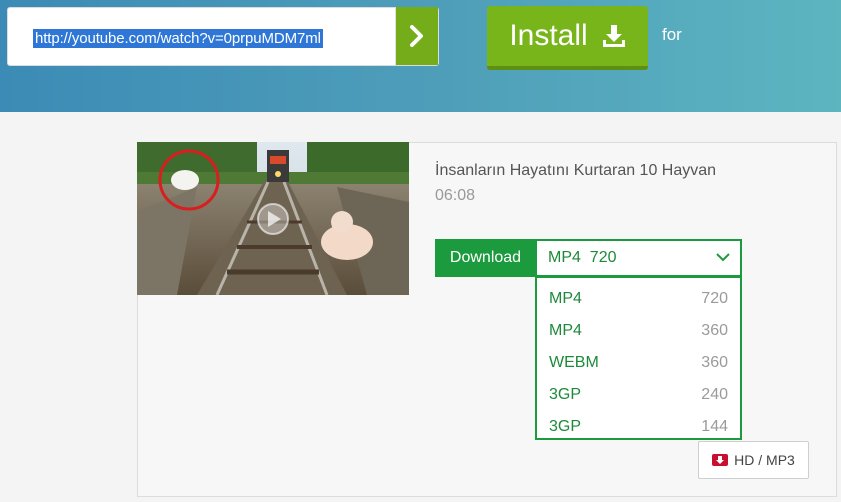 This screenshot has height=502, width=841. I want to click on format-option-format: WEBM, so click(574, 362).